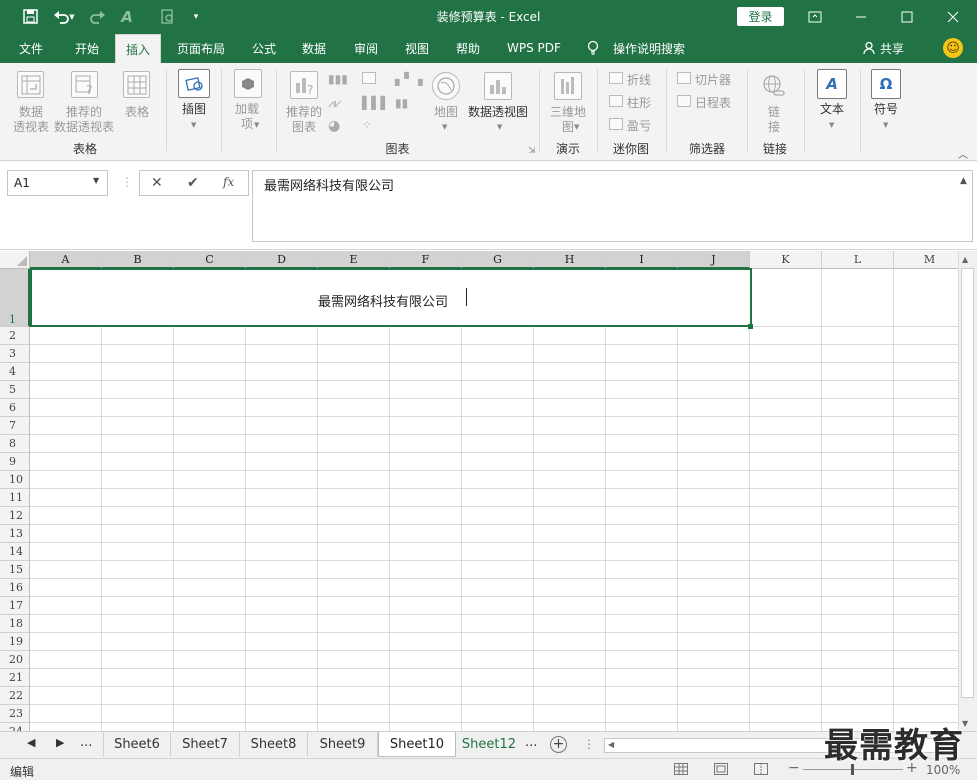 This screenshot has width=977, height=780. Describe the element at coordinates (98, 16) in the screenshot. I see `redo-icon` at that location.